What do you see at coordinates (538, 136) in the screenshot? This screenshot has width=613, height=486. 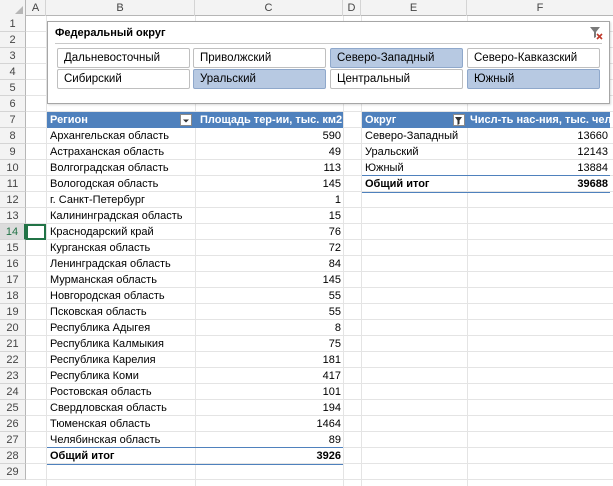 I see `district-pop-cell: 13660` at bounding box center [538, 136].